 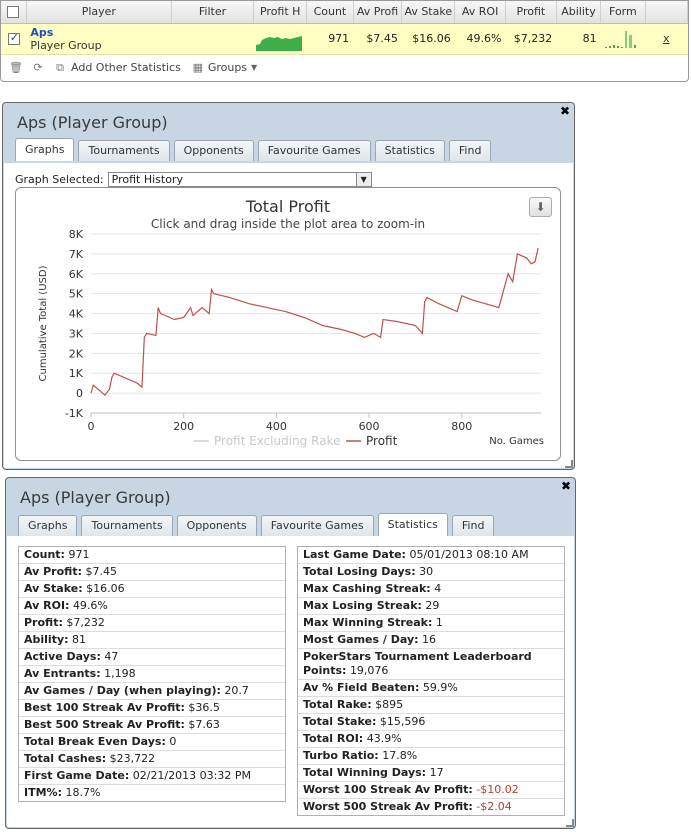 What do you see at coordinates (62, 656) in the screenshot?
I see `stat-label: Active Days:` at bounding box center [62, 656].